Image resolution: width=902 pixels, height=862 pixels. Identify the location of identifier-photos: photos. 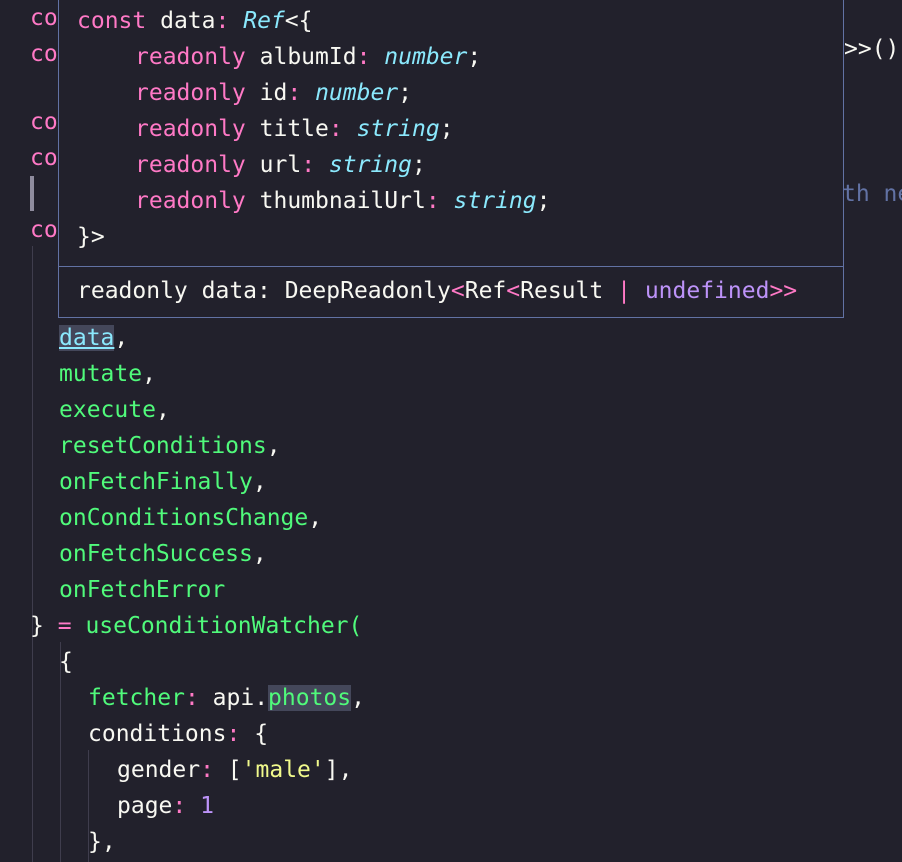
(310, 698).